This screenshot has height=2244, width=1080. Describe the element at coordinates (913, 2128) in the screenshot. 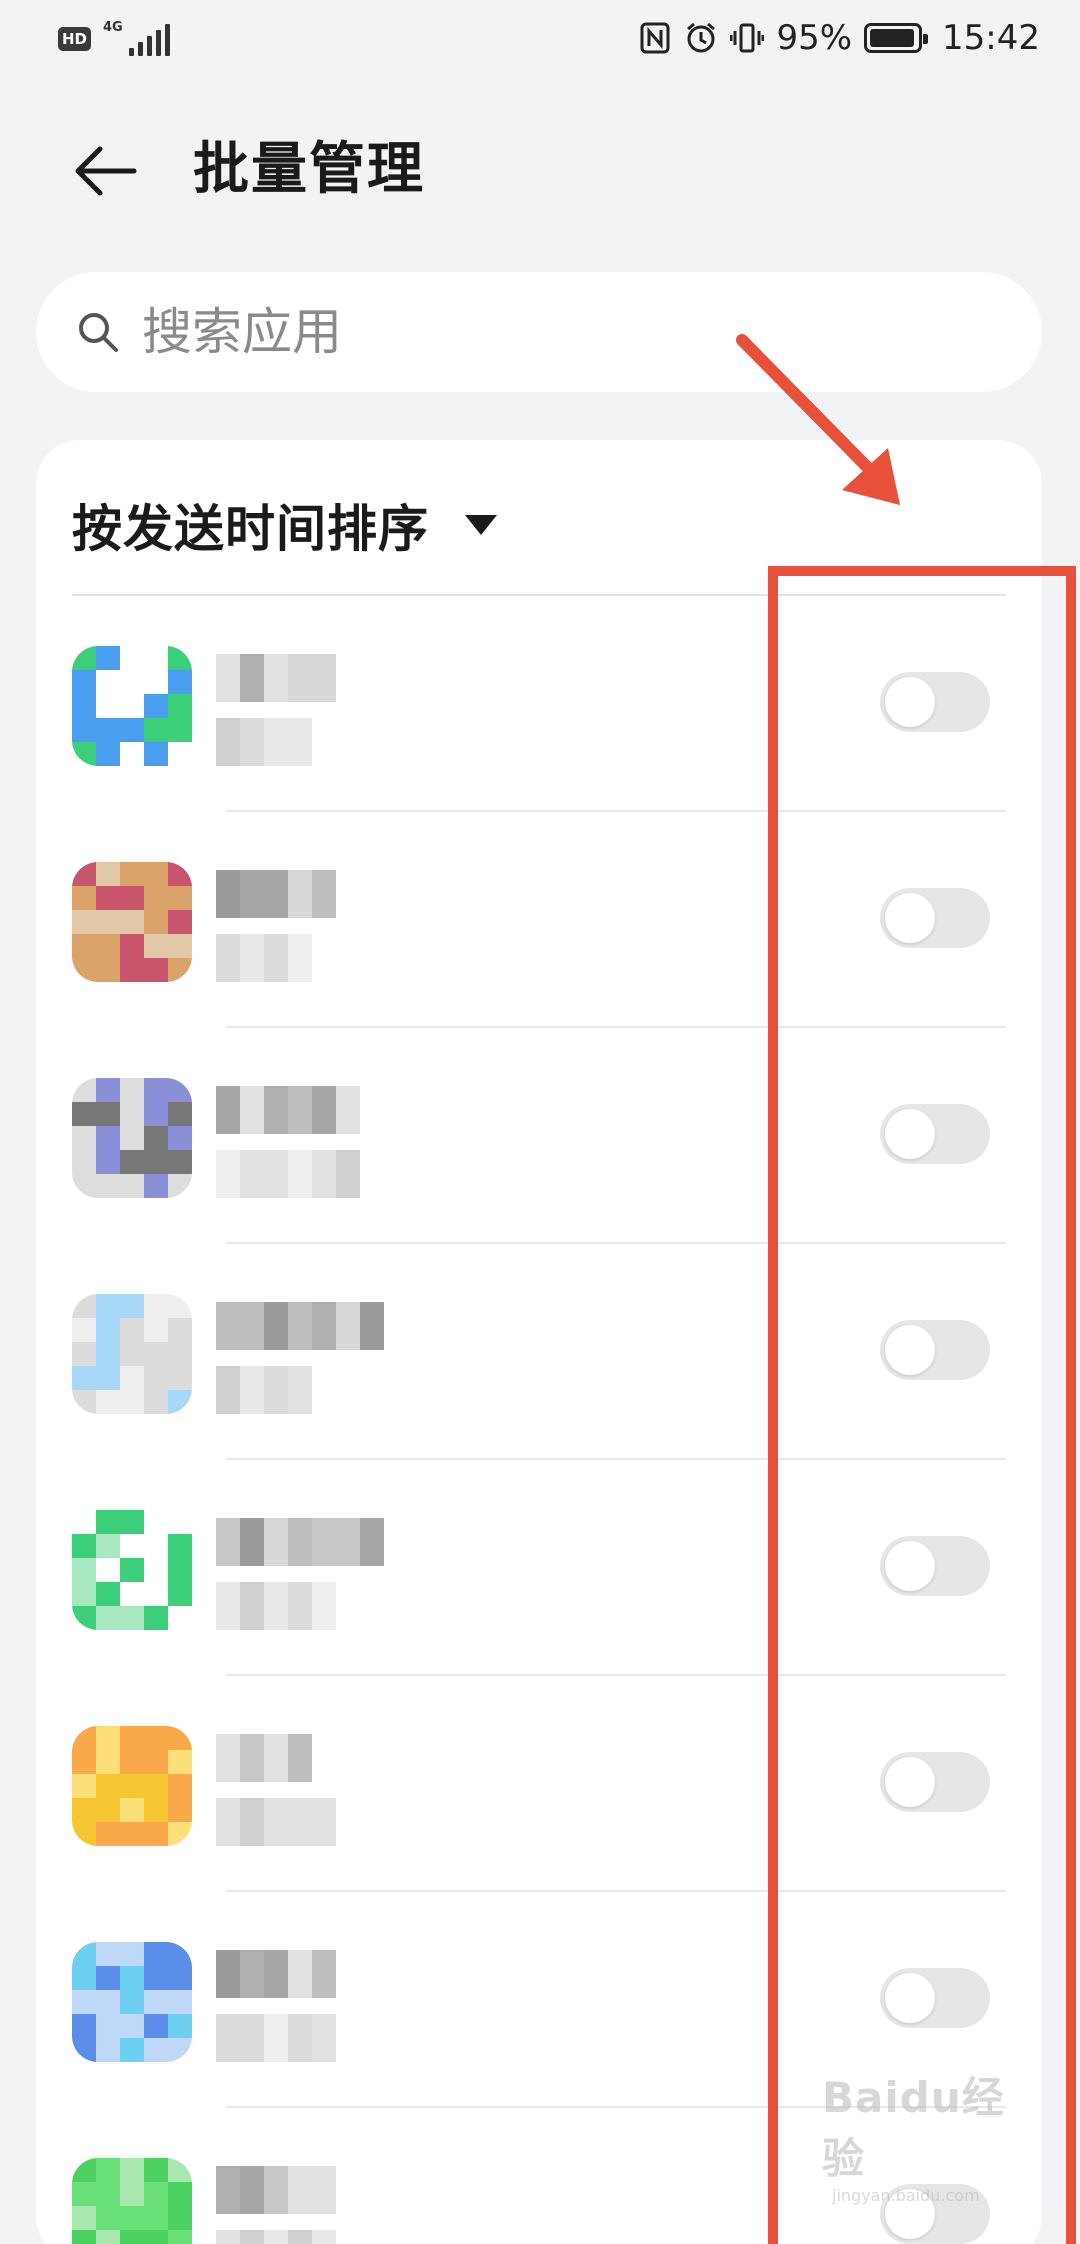

I see `watermark-text: Baidu经验` at that location.